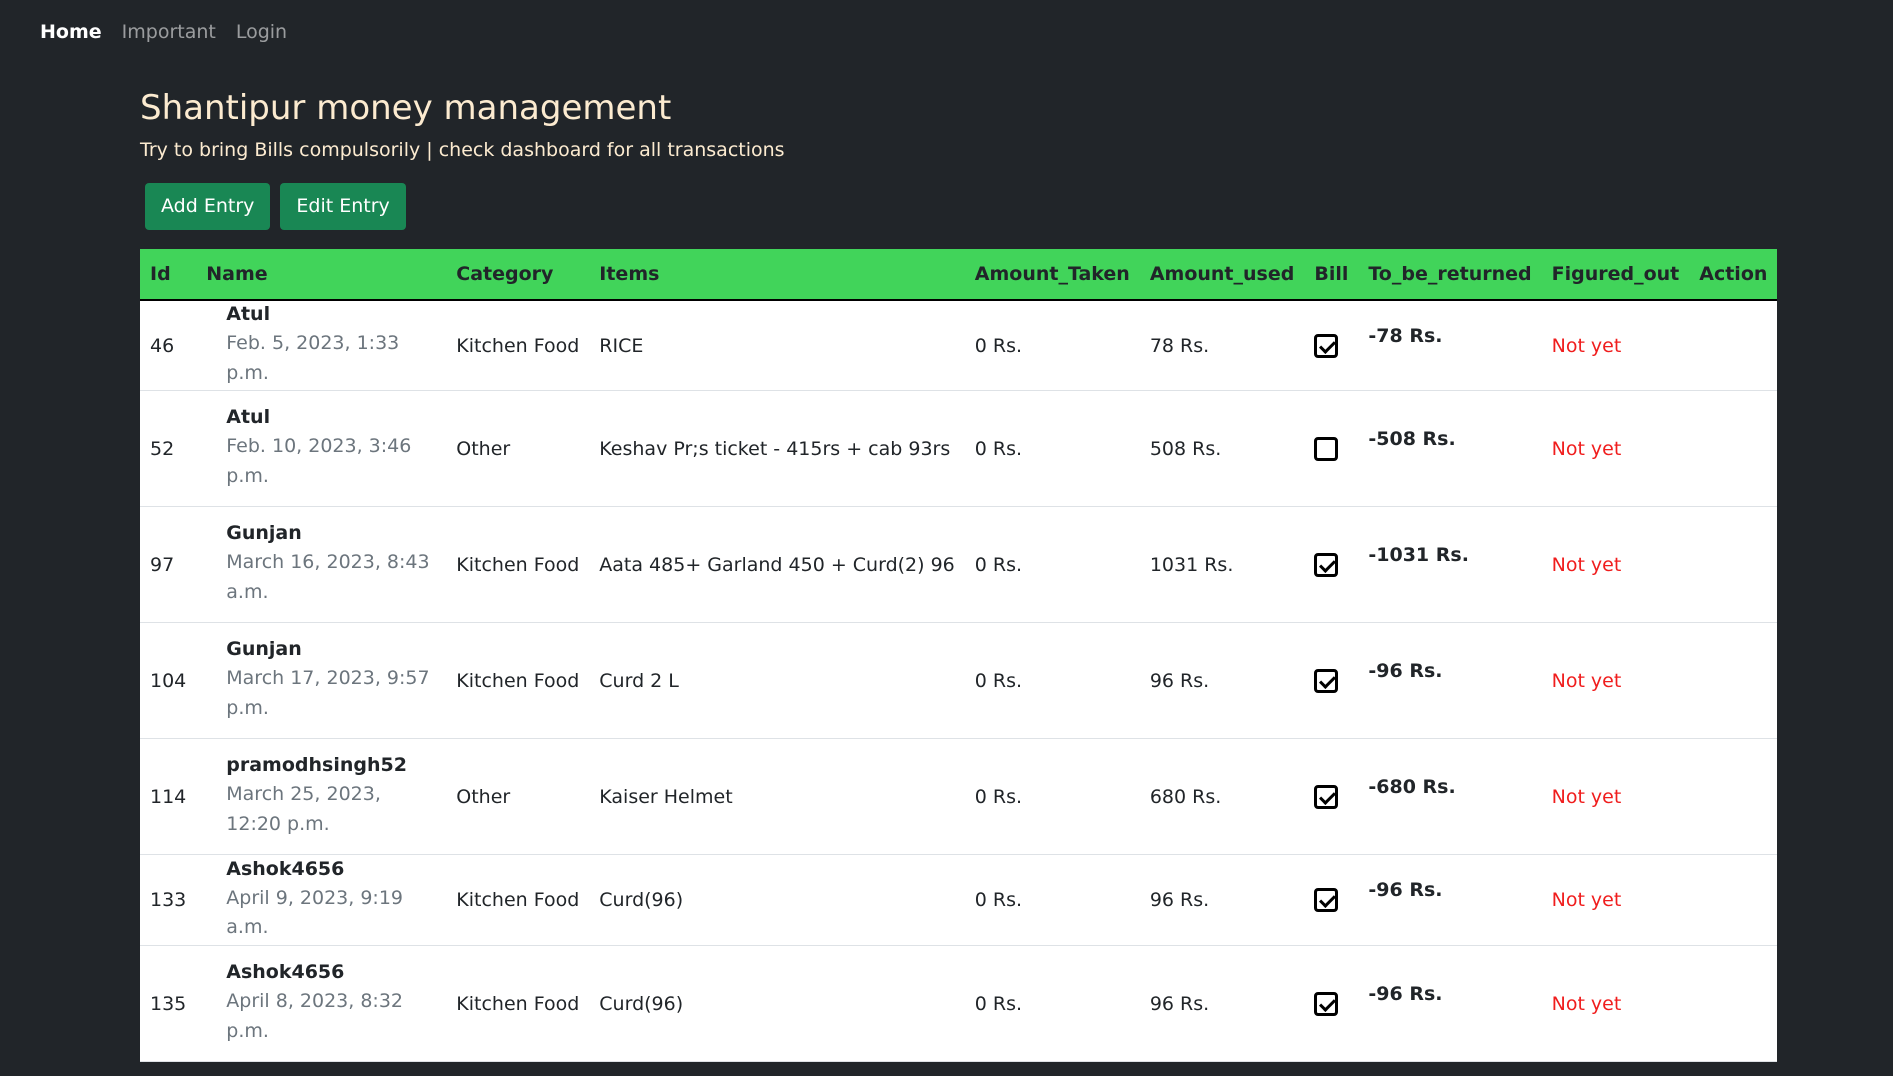 The width and height of the screenshot is (1893, 1076). Describe the element at coordinates (1222, 565) in the screenshot. I see `cell-amount-used: 1031 Rs.` at that location.